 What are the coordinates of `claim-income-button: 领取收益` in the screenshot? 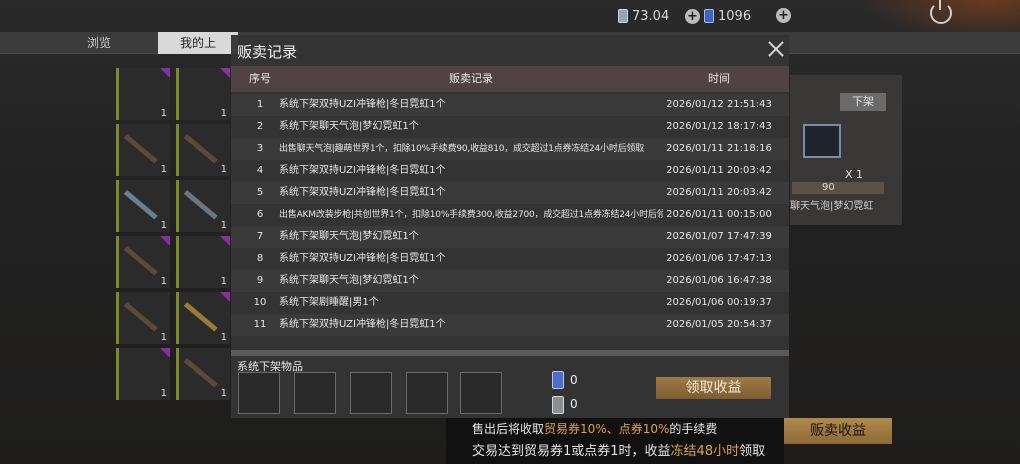 It's located at (713, 388).